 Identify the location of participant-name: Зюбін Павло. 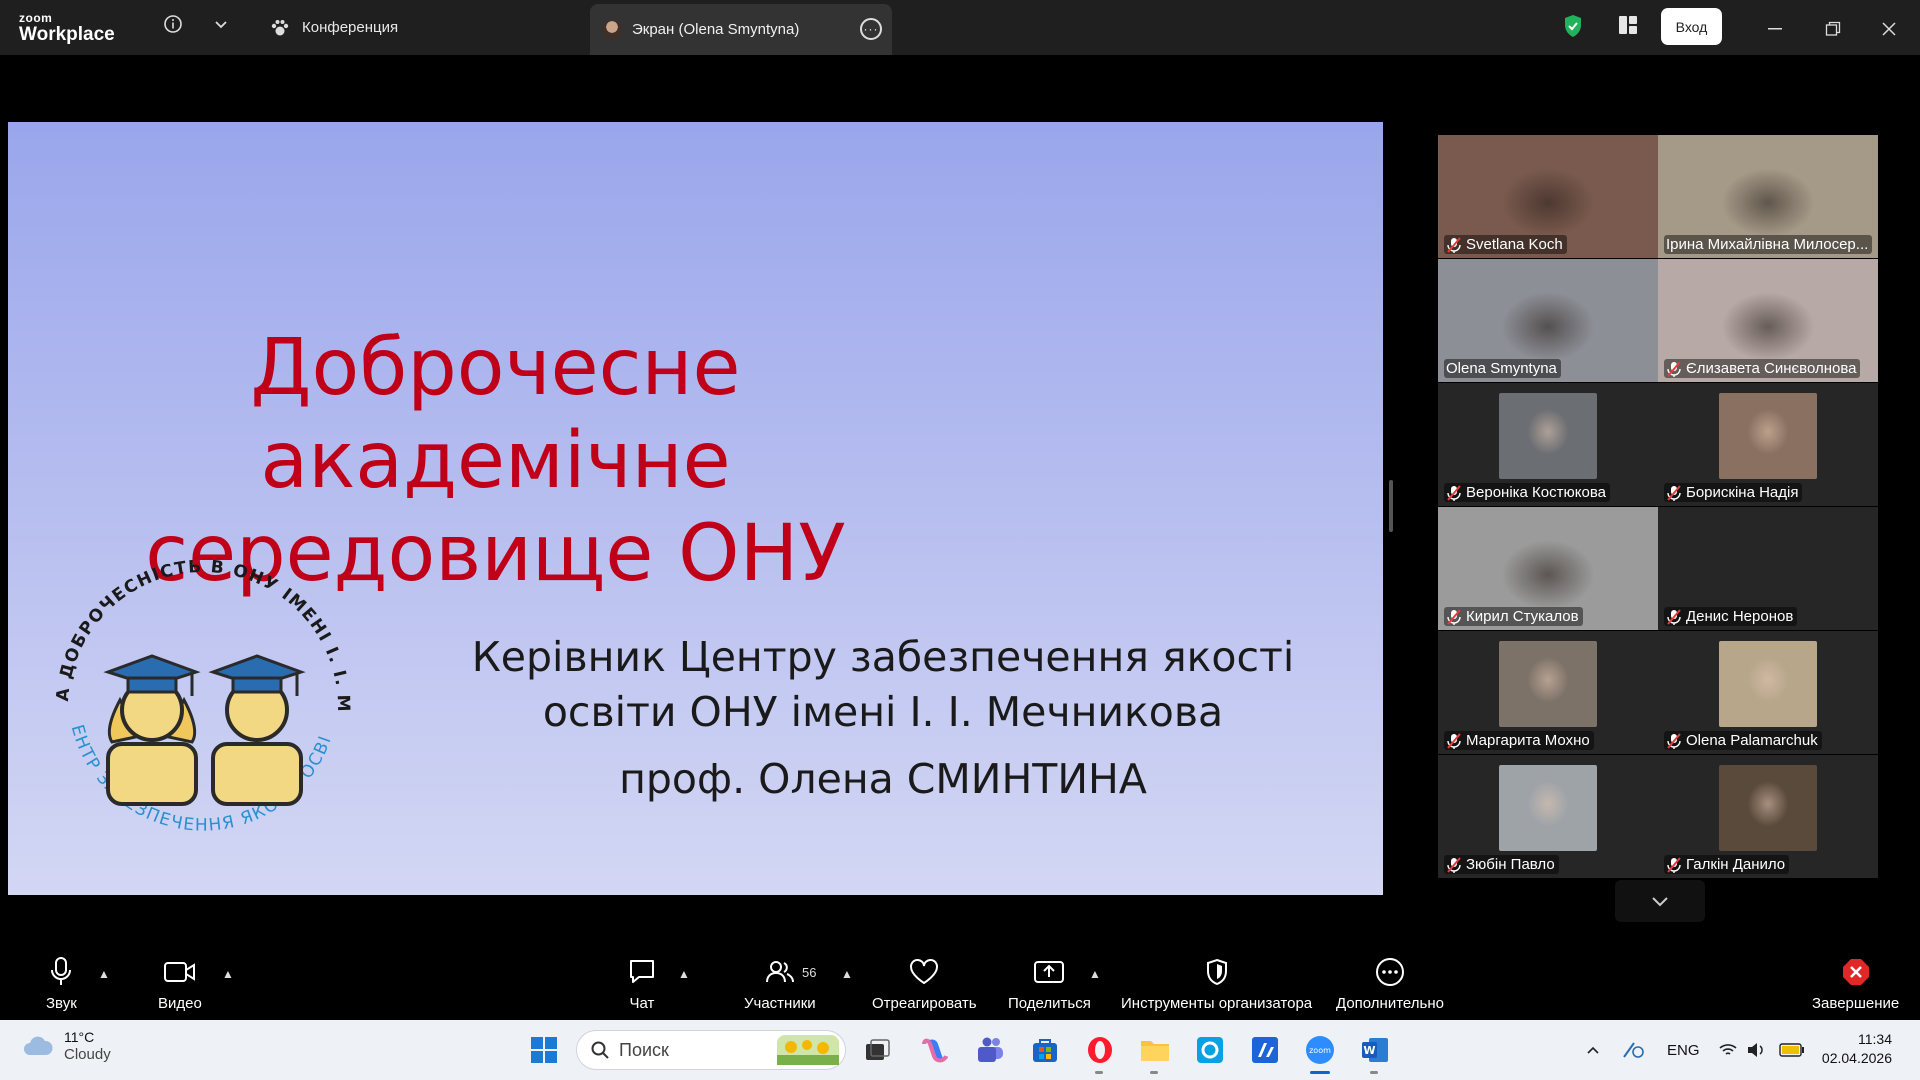
(1510, 864).